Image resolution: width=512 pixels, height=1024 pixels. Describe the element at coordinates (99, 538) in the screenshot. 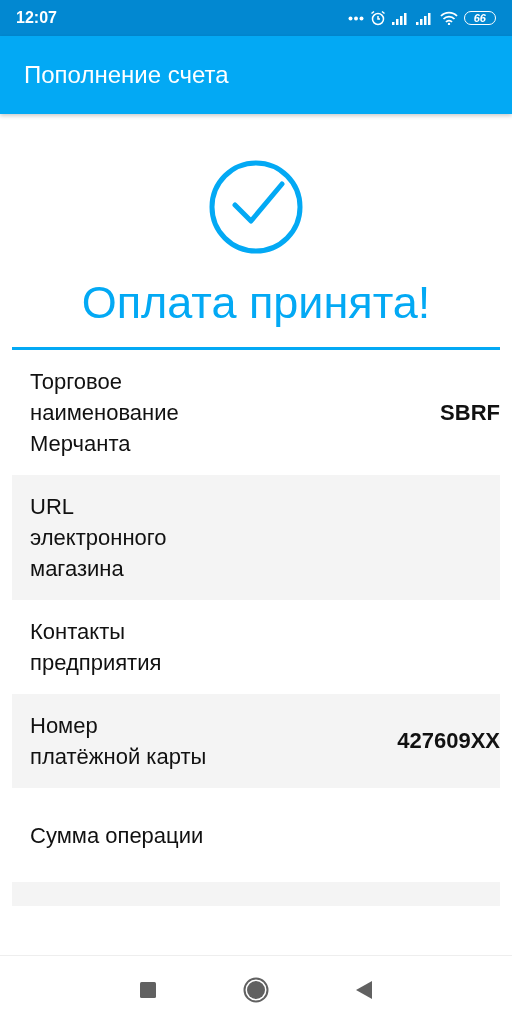

I see `detail-label: URL электронного магазина` at that location.